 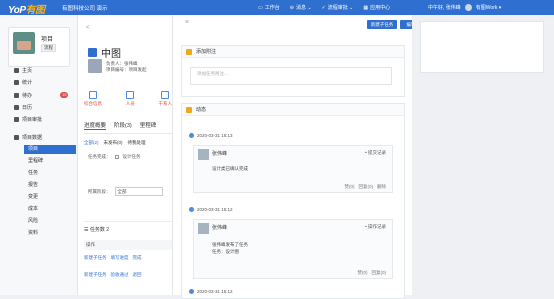 I want to click on activity-date: 2020-03-31 15:12, so click(x=211, y=291).